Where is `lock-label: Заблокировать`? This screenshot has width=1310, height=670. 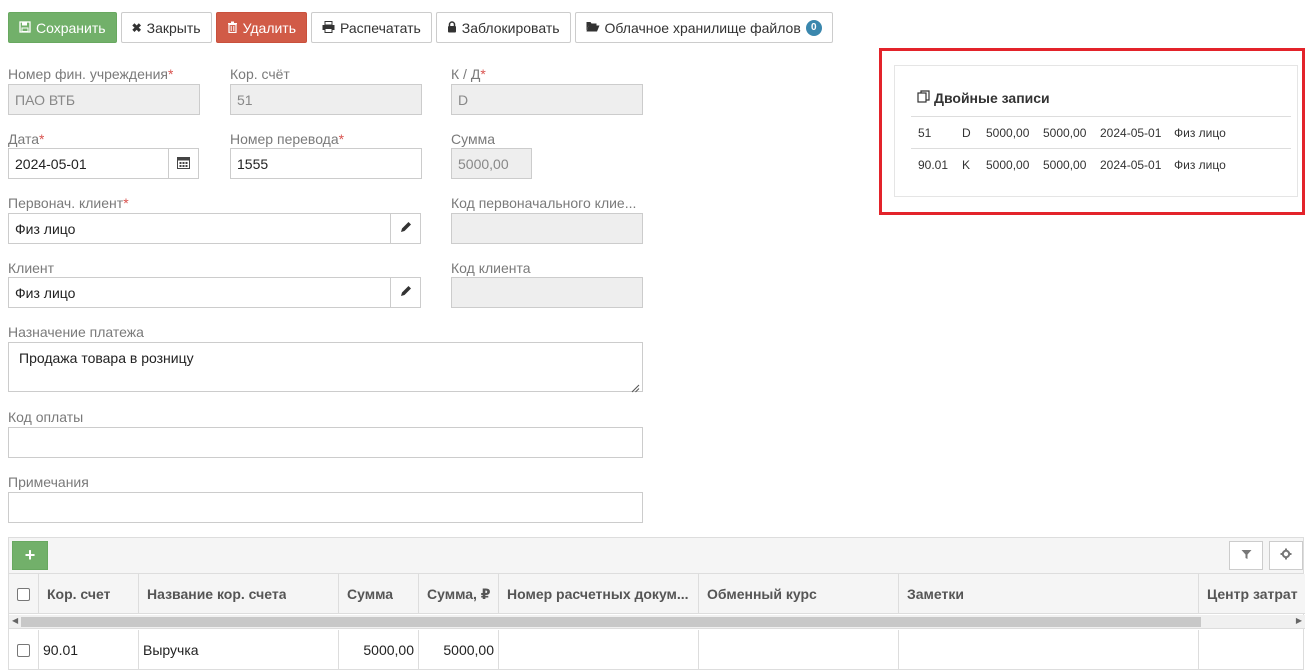 lock-label: Заблокировать is located at coordinates (510, 27).